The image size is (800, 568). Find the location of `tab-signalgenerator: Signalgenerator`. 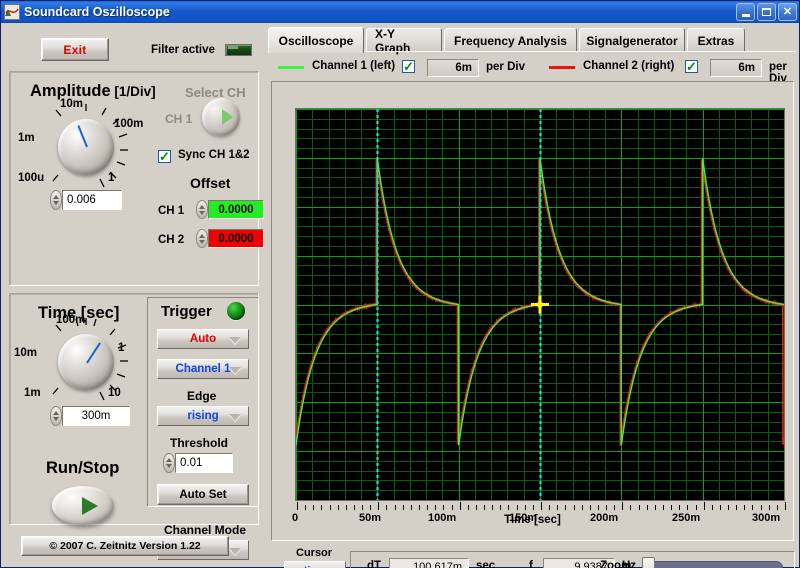

tab-signalgenerator: Signalgenerator is located at coordinates (632, 40).